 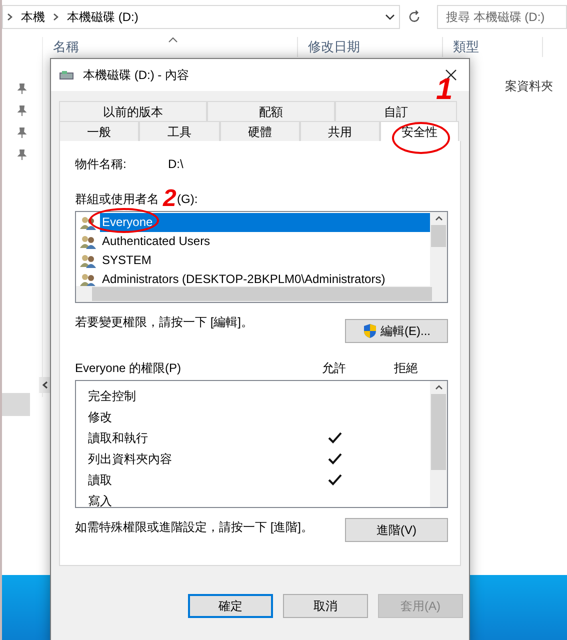 I want to click on tab: 自訂, so click(x=396, y=111).